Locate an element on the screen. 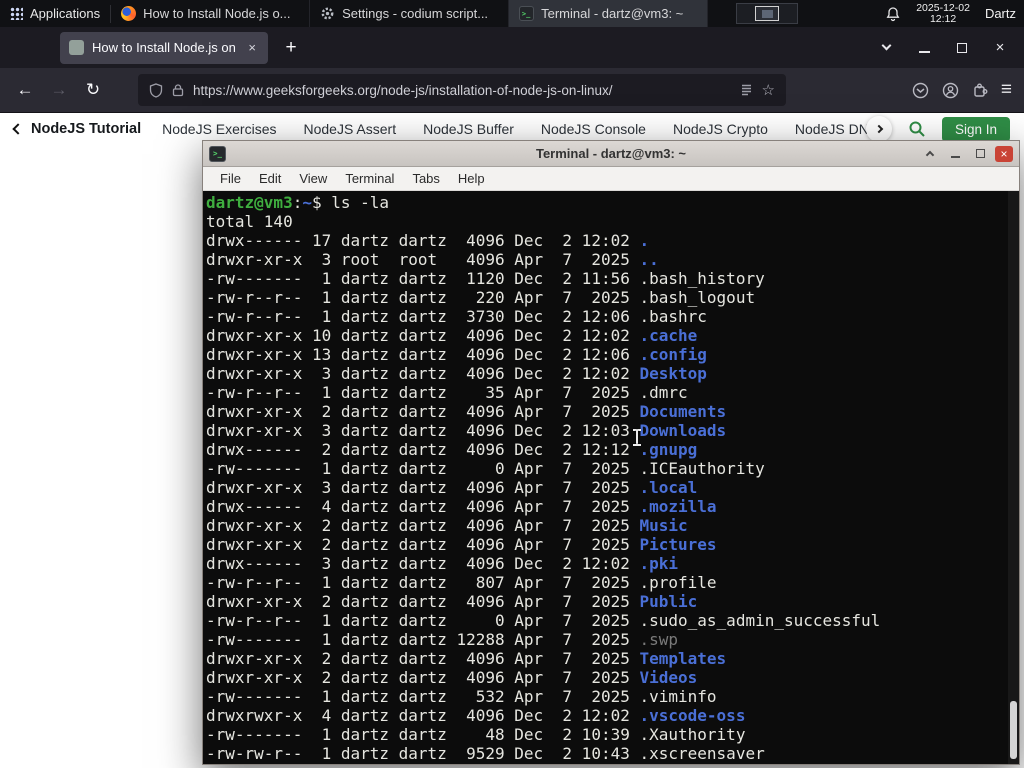 The image size is (1024, 768). app-menu-icon: ≡ is located at coordinates (1006, 90).